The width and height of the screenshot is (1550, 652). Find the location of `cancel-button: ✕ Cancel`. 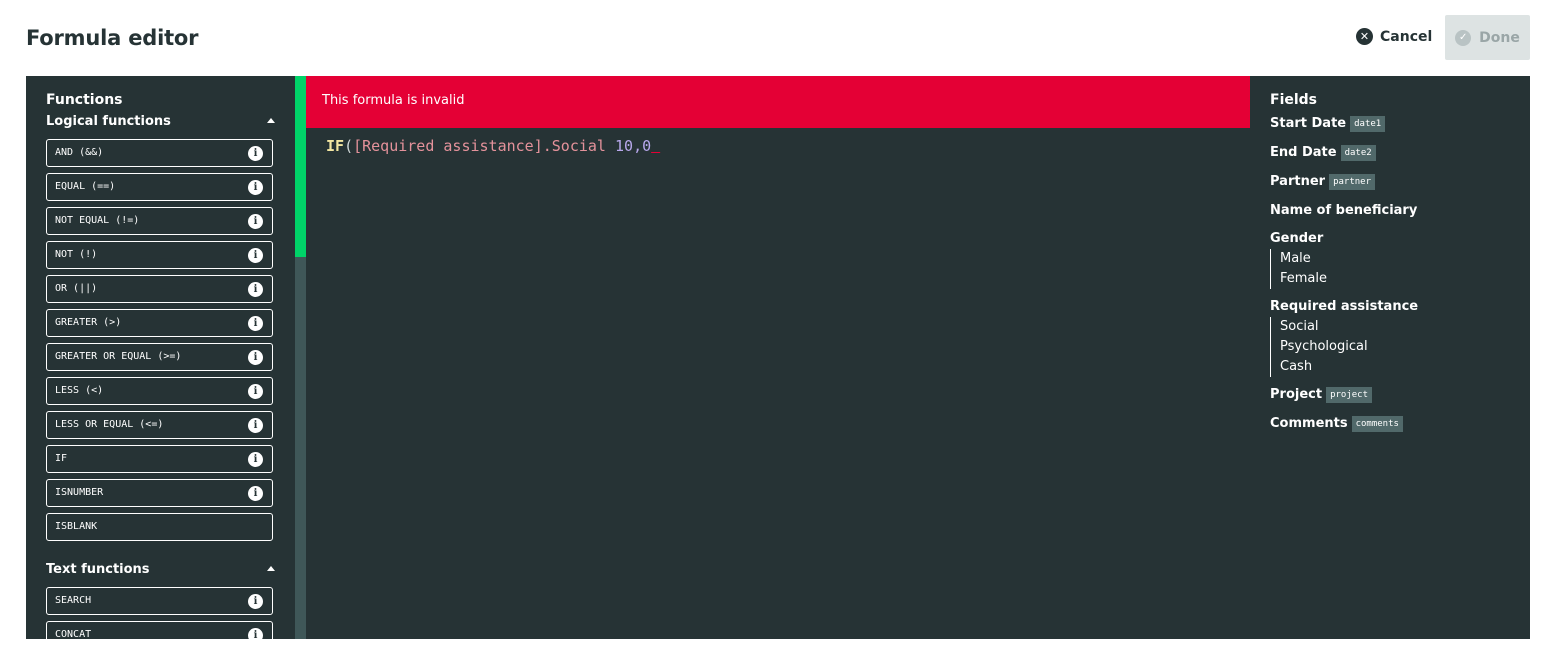

cancel-button: ✕ Cancel is located at coordinates (1394, 36).